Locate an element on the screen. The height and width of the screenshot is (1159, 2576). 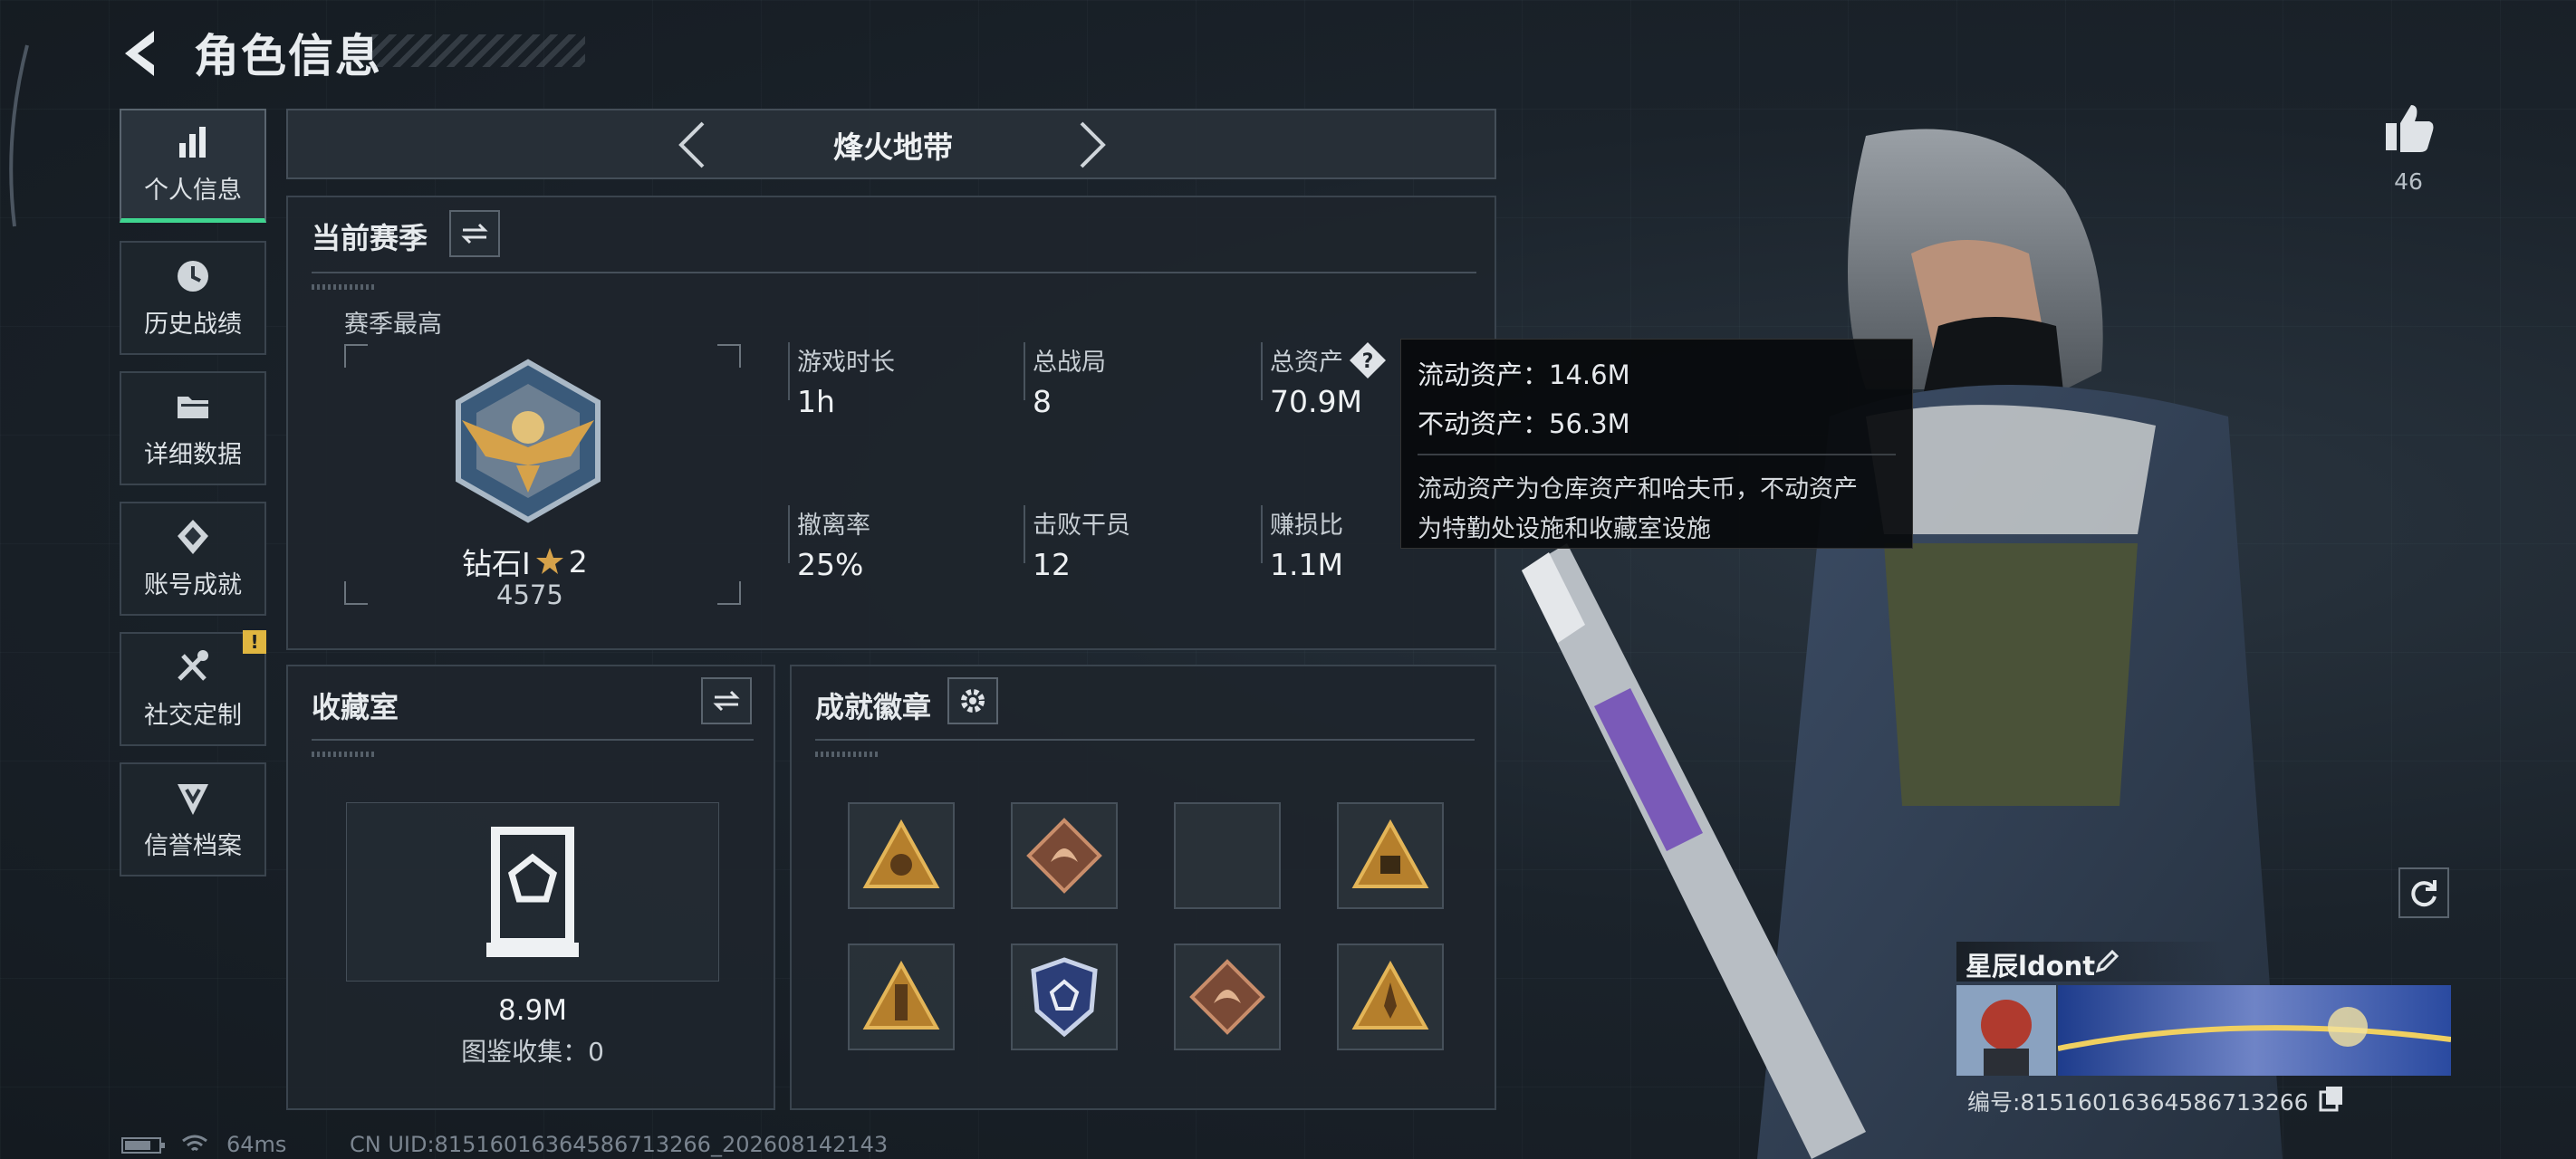
collection-divider is located at coordinates (533, 740).